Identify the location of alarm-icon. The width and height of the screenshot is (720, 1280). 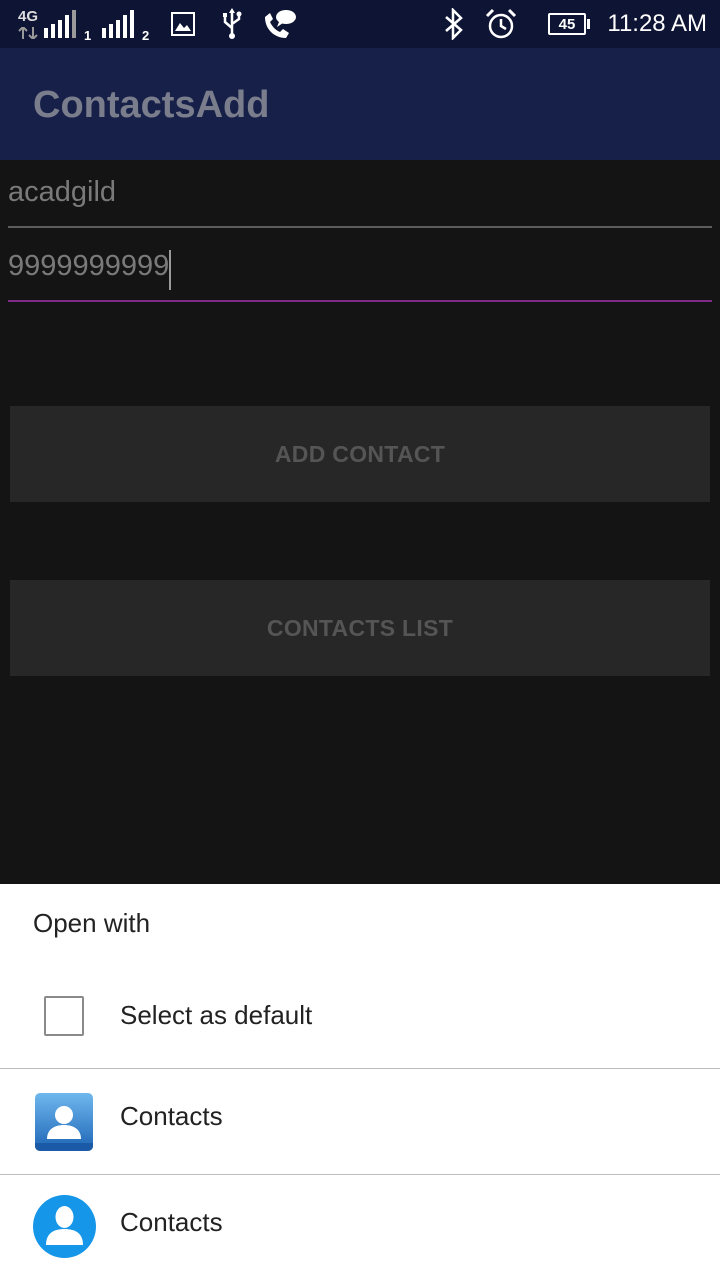
(501, 23).